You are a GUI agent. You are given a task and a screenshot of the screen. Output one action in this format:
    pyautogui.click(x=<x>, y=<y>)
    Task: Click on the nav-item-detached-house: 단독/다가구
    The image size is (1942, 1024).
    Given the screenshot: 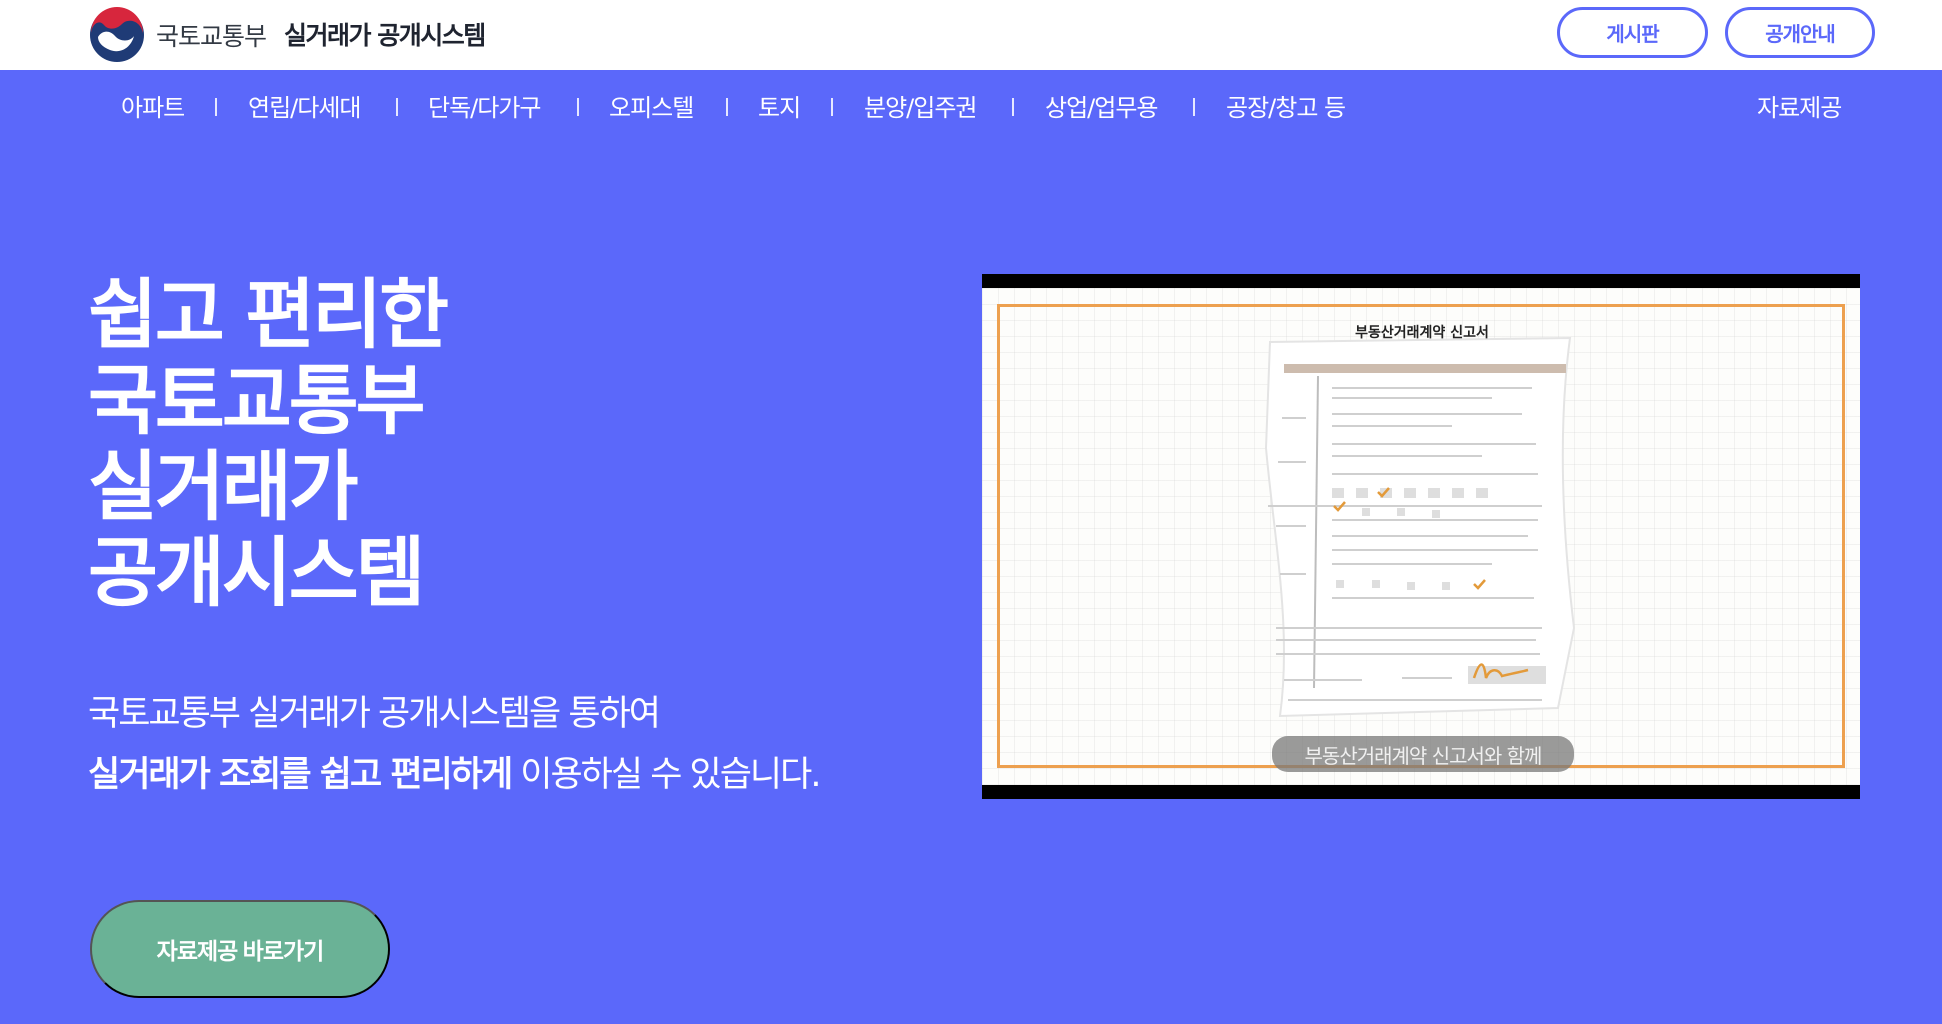 What is the action you would take?
    pyautogui.click(x=484, y=105)
    